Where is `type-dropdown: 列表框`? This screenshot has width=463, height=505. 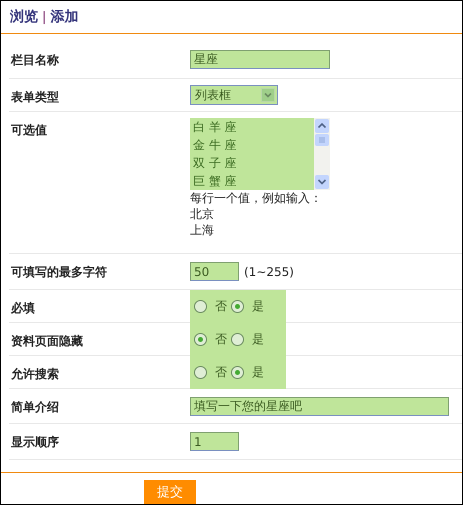
type-dropdown: 列表框 is located at coordinates (234, 95).